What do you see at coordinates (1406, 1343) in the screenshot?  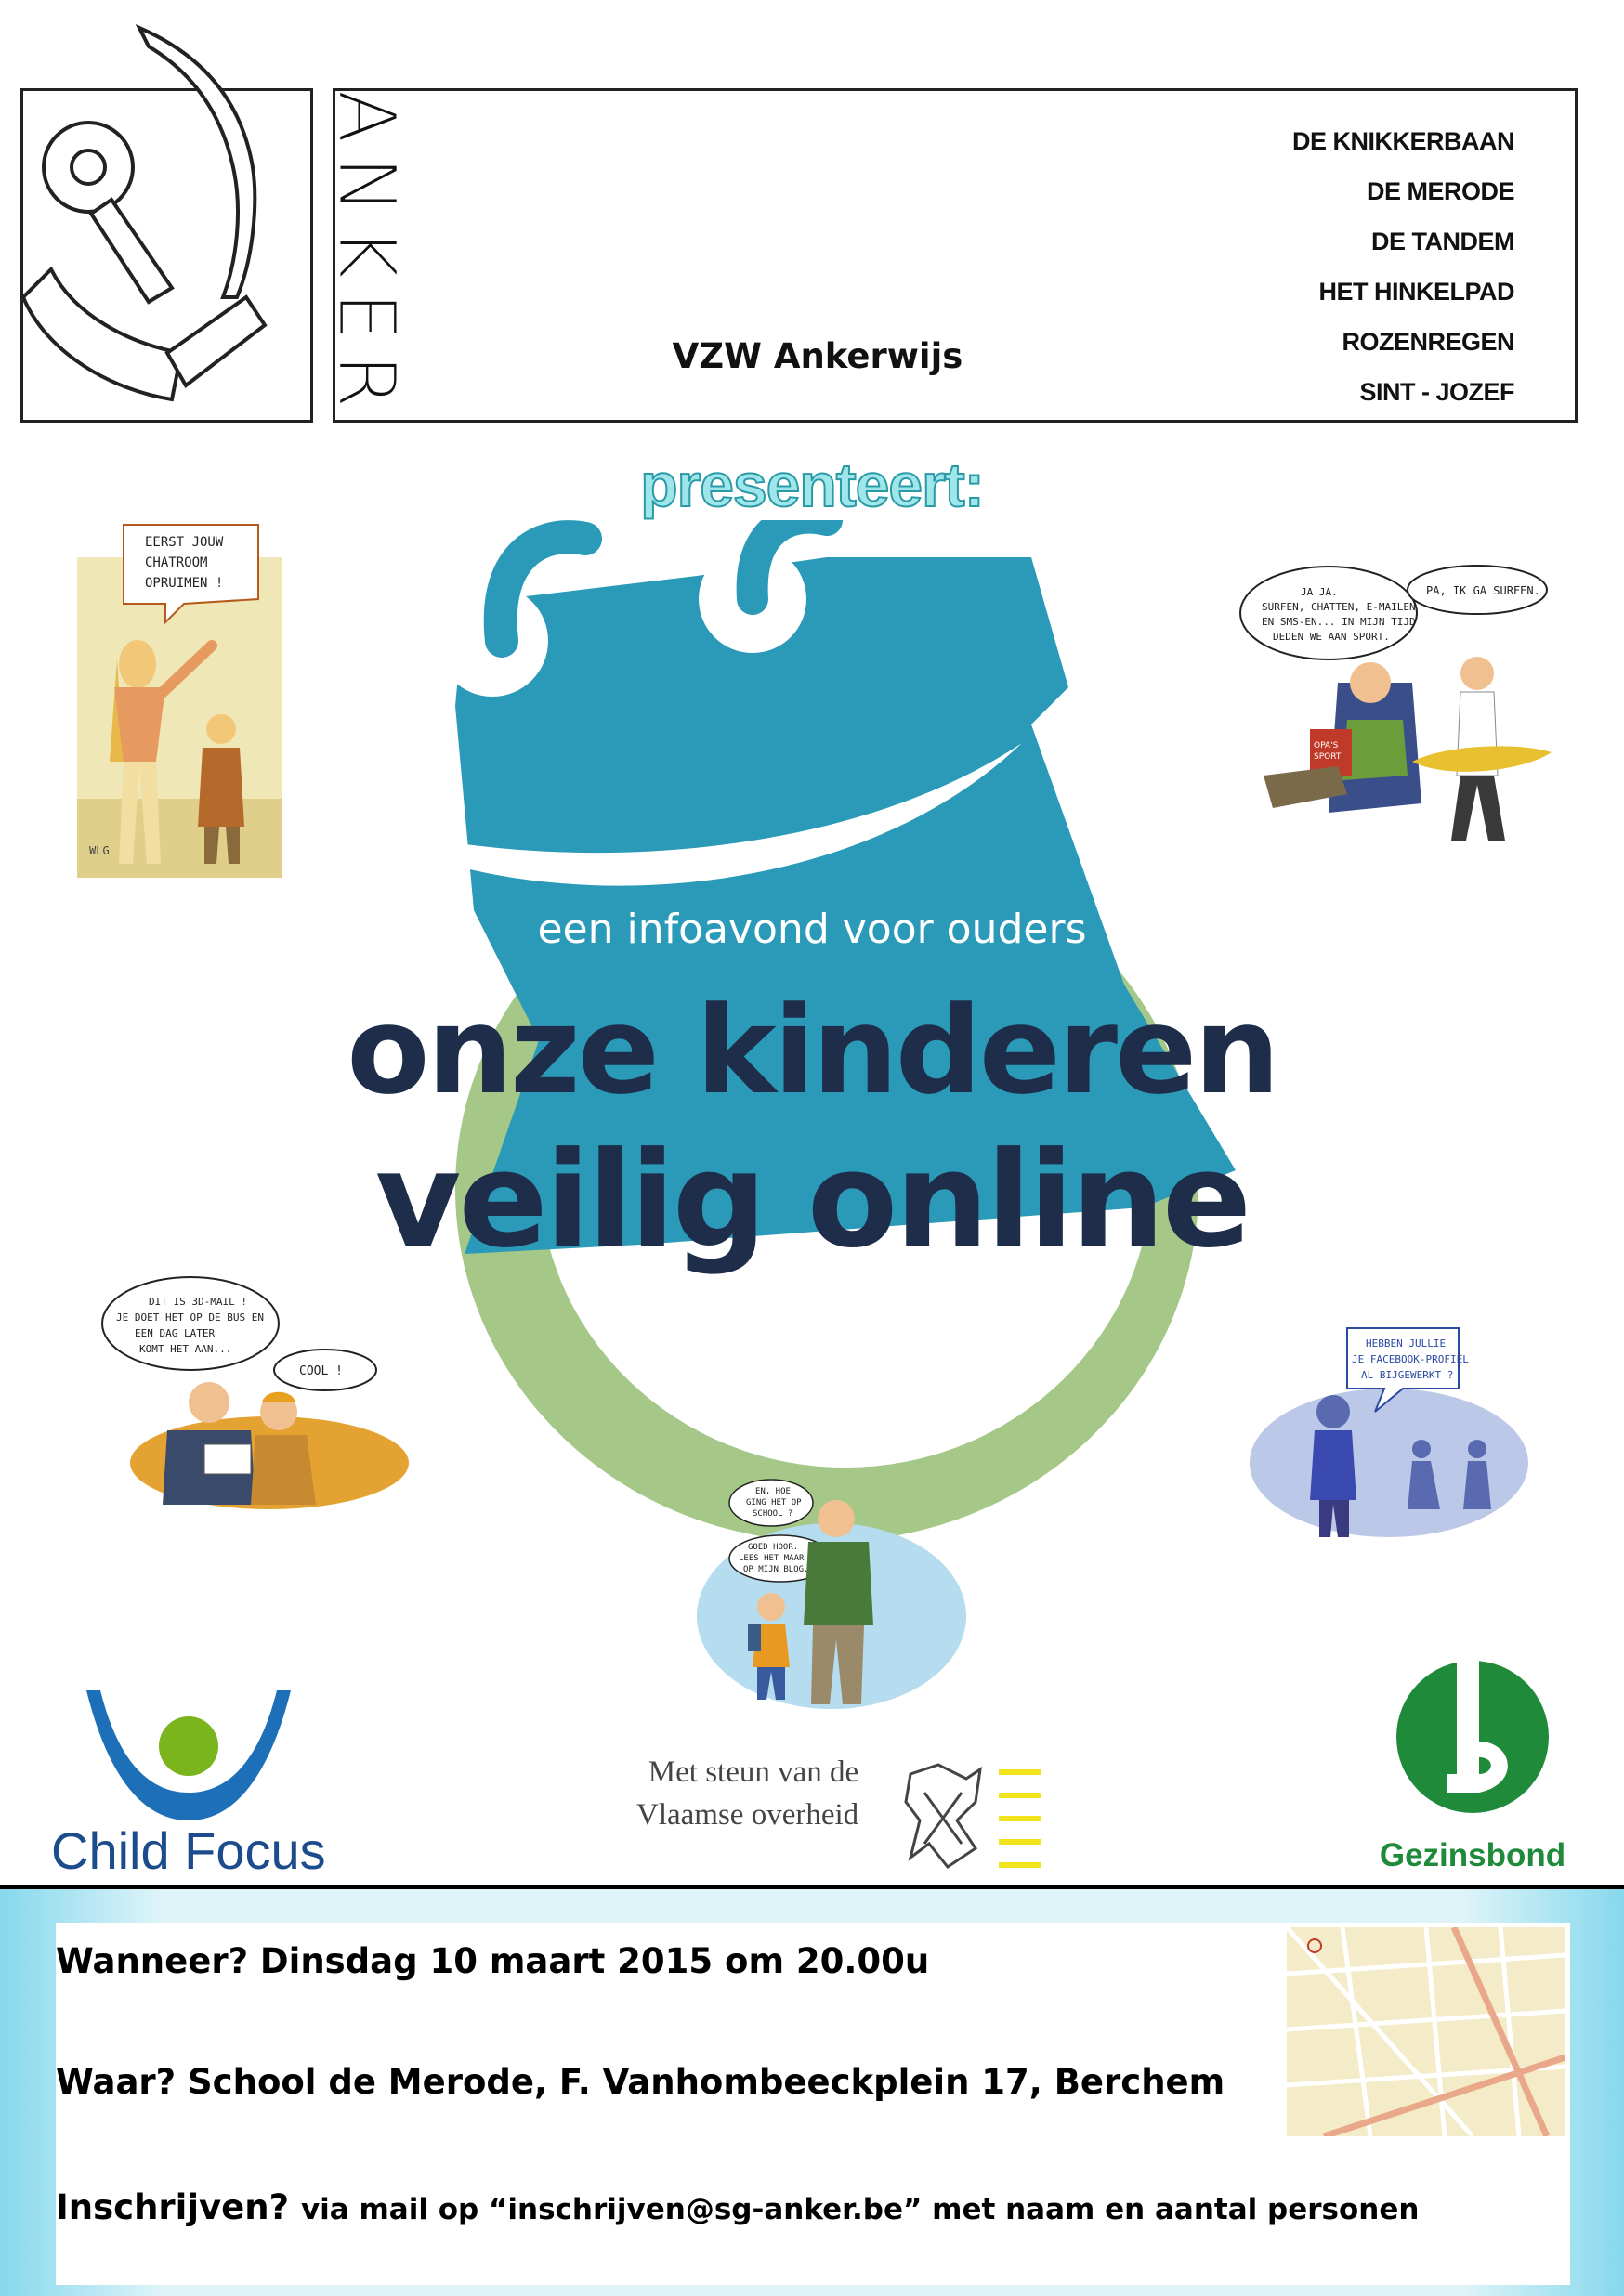 I see `cartoon-text: HEBBEN JULLIE` at bounding box center [1406, 1343].